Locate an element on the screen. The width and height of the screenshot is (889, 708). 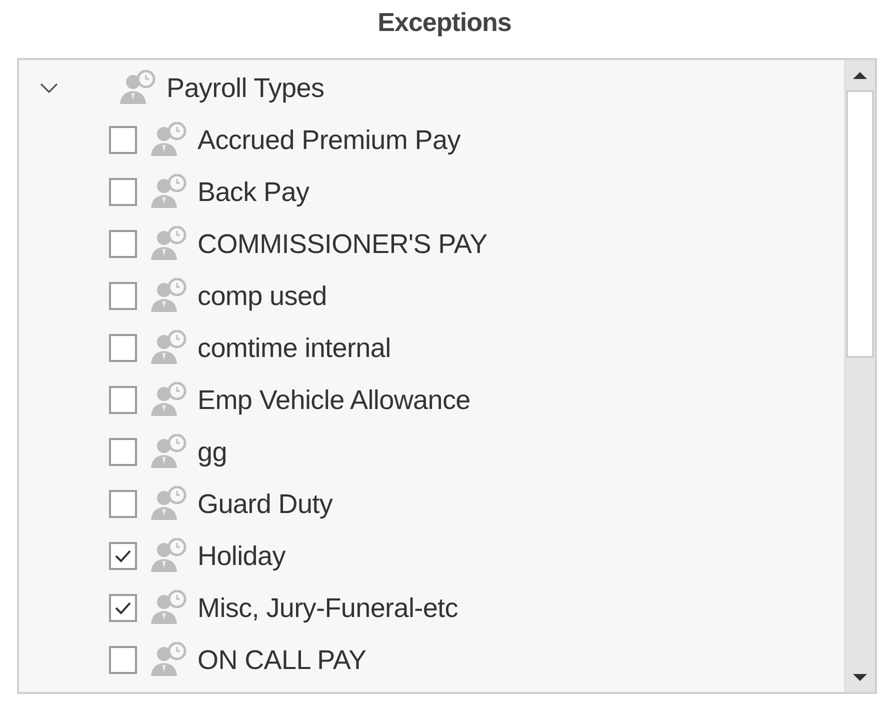
tree-item: comtime internal is located at coordinates (294, 348).